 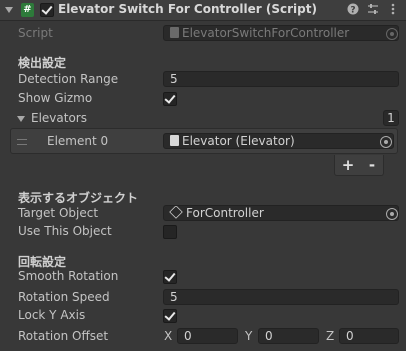 I want to click on target-object-picker-icon, so click(x=392, y=214).